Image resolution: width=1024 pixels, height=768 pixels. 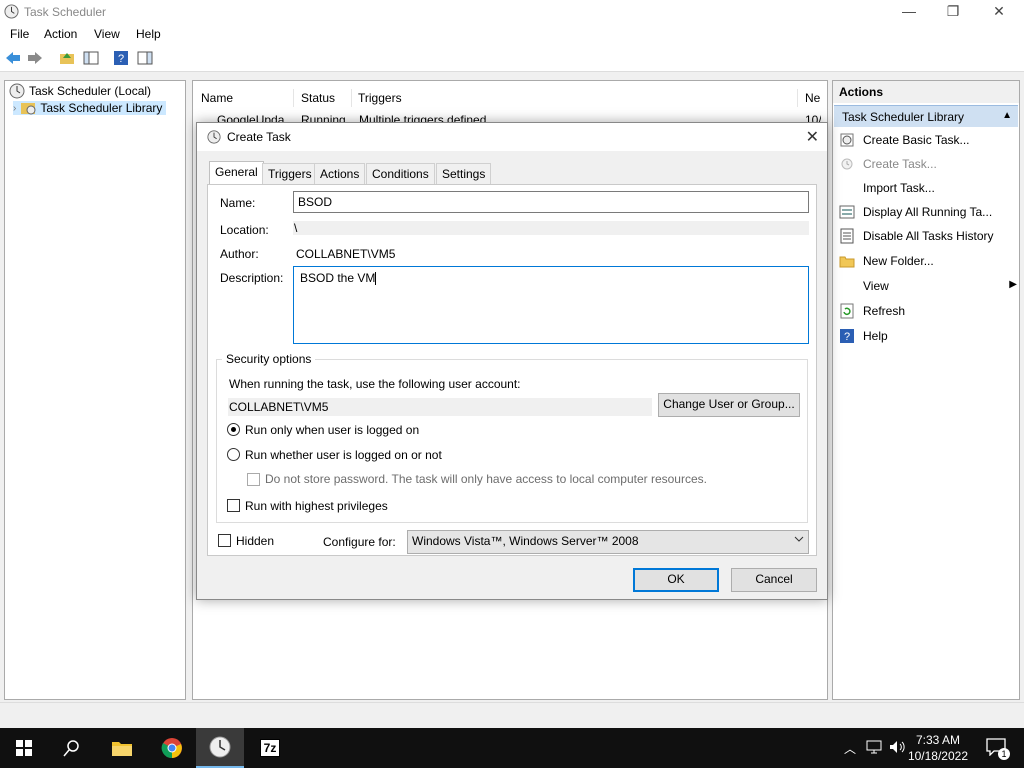 I want to click on search-button, so click(x=72, y=748).